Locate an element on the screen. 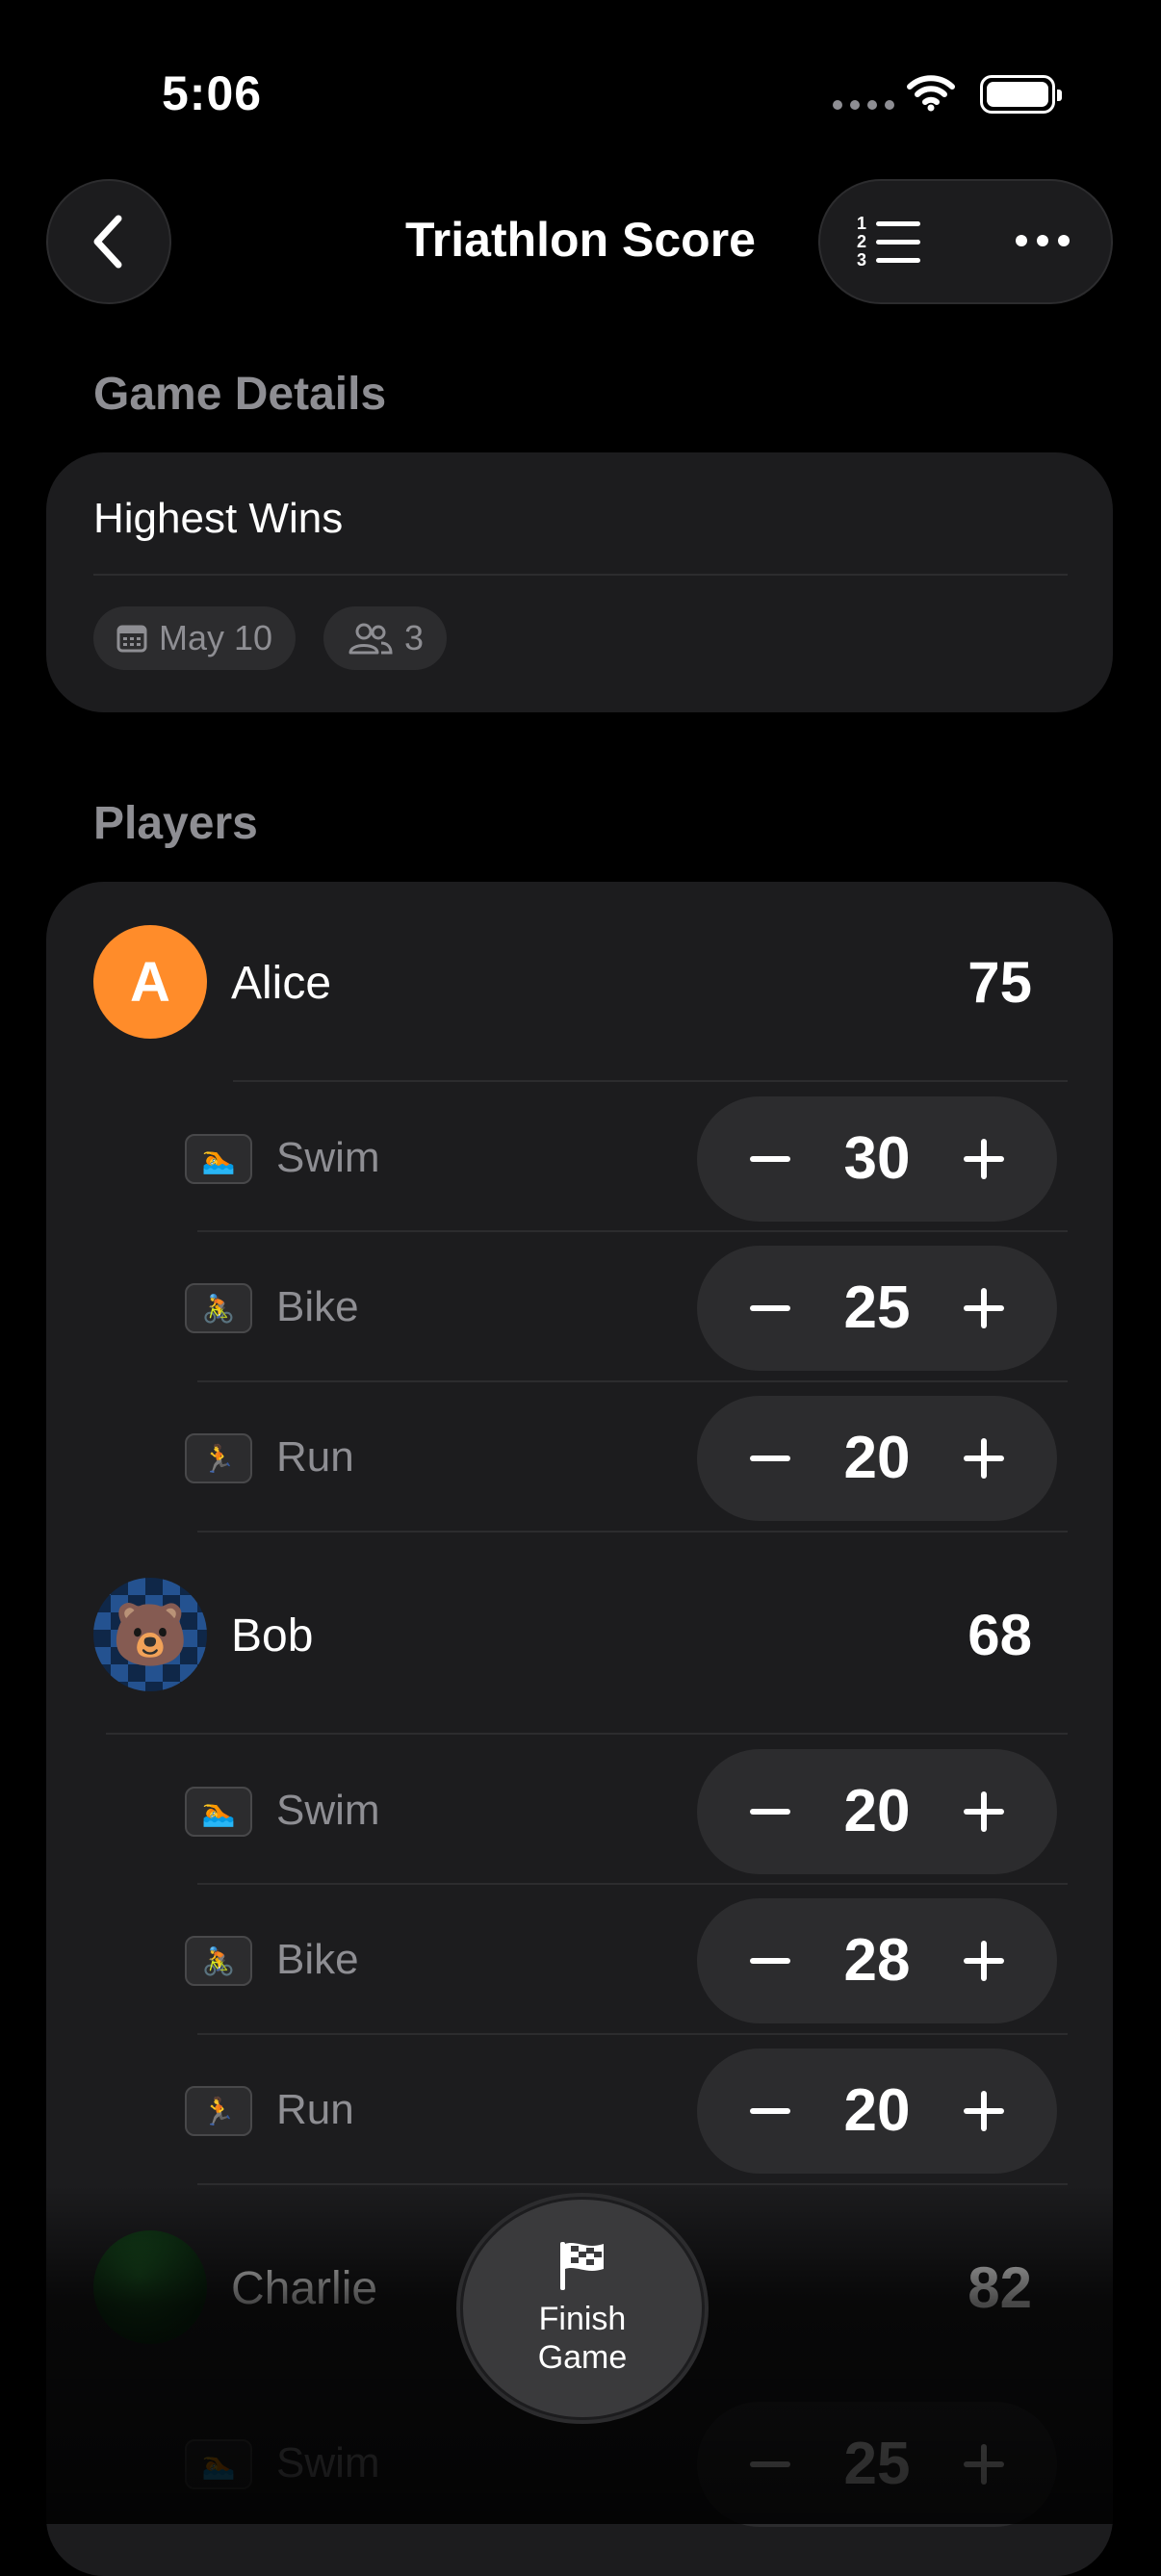 The image size is (1161, 2576). date-chip: May 10 is located at coordinates (195, 638).